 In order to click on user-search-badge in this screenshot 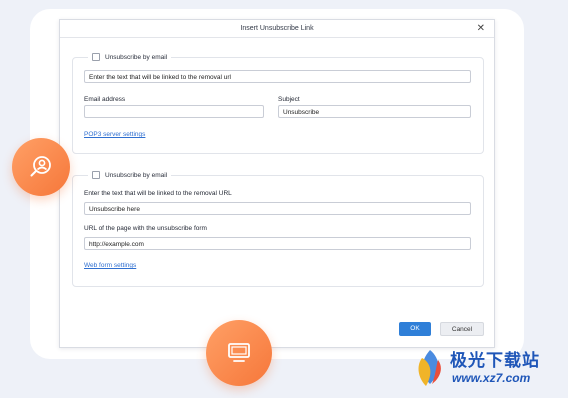, I will do `click(41, 167)`.